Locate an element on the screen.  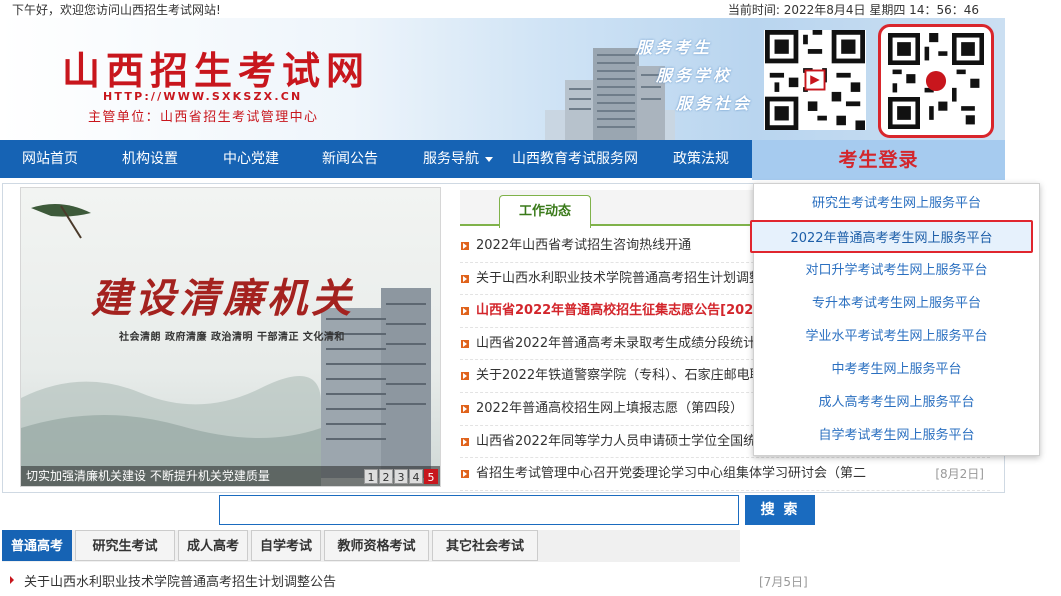
slider-page-1: 1 is located at coordinates (371, 476).